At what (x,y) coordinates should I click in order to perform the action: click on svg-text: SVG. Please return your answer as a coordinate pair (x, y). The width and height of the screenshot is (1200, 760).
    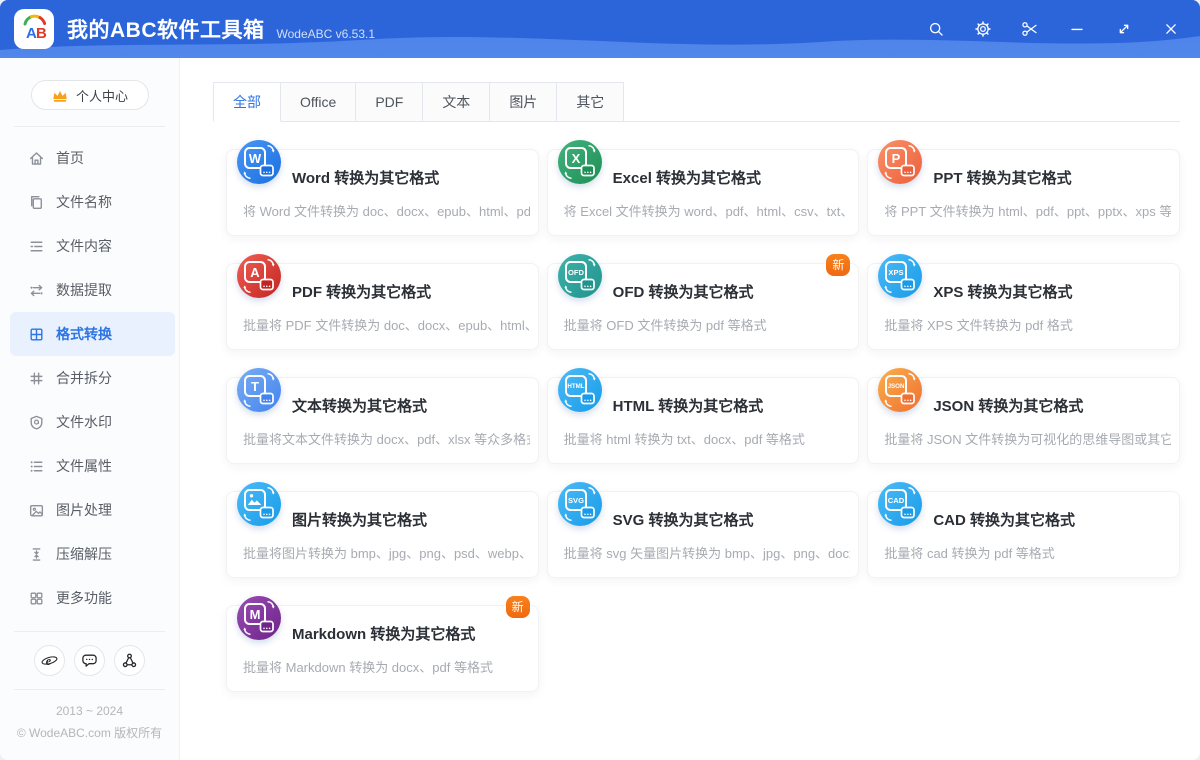
    Looking at the image, I should click on (576, 500).